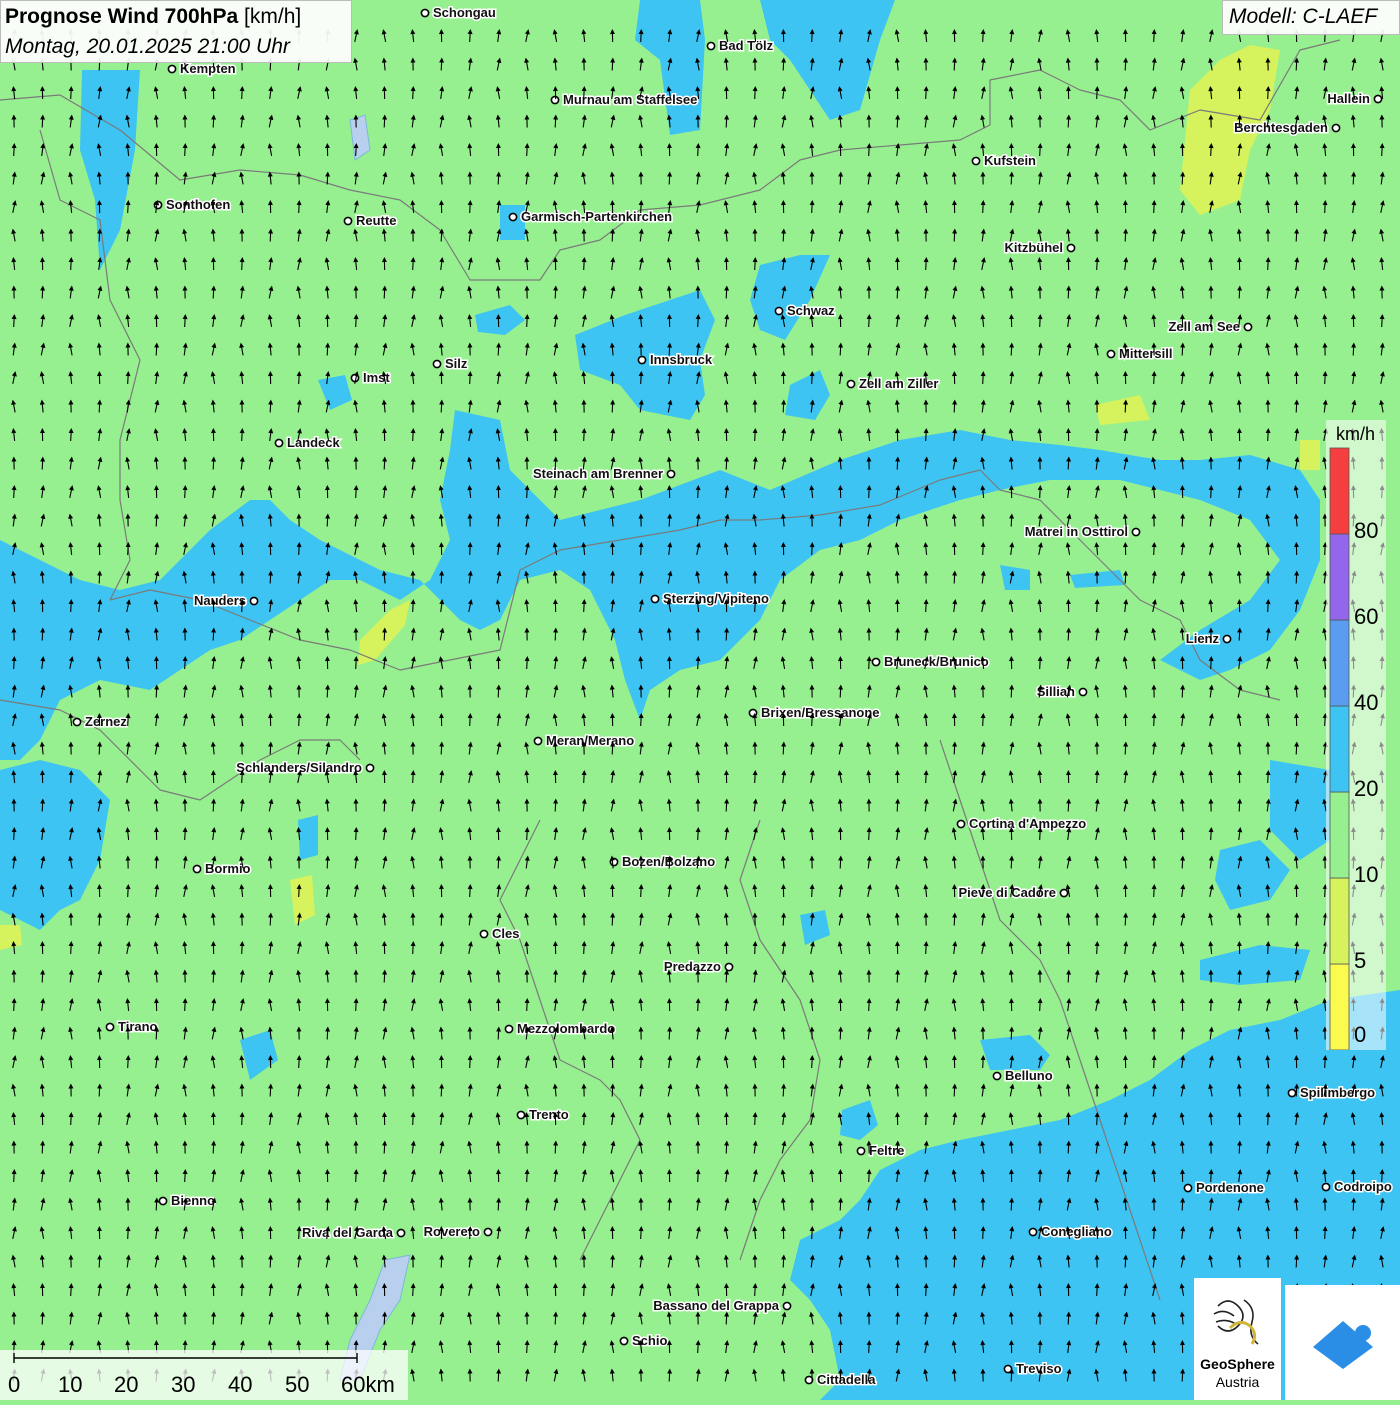 The height and width of the screenshot is (1405, 1400). Describe the element at coordinates (1237, 1318) in the screenshot. I see `geosphere-logo-icon` at that location.